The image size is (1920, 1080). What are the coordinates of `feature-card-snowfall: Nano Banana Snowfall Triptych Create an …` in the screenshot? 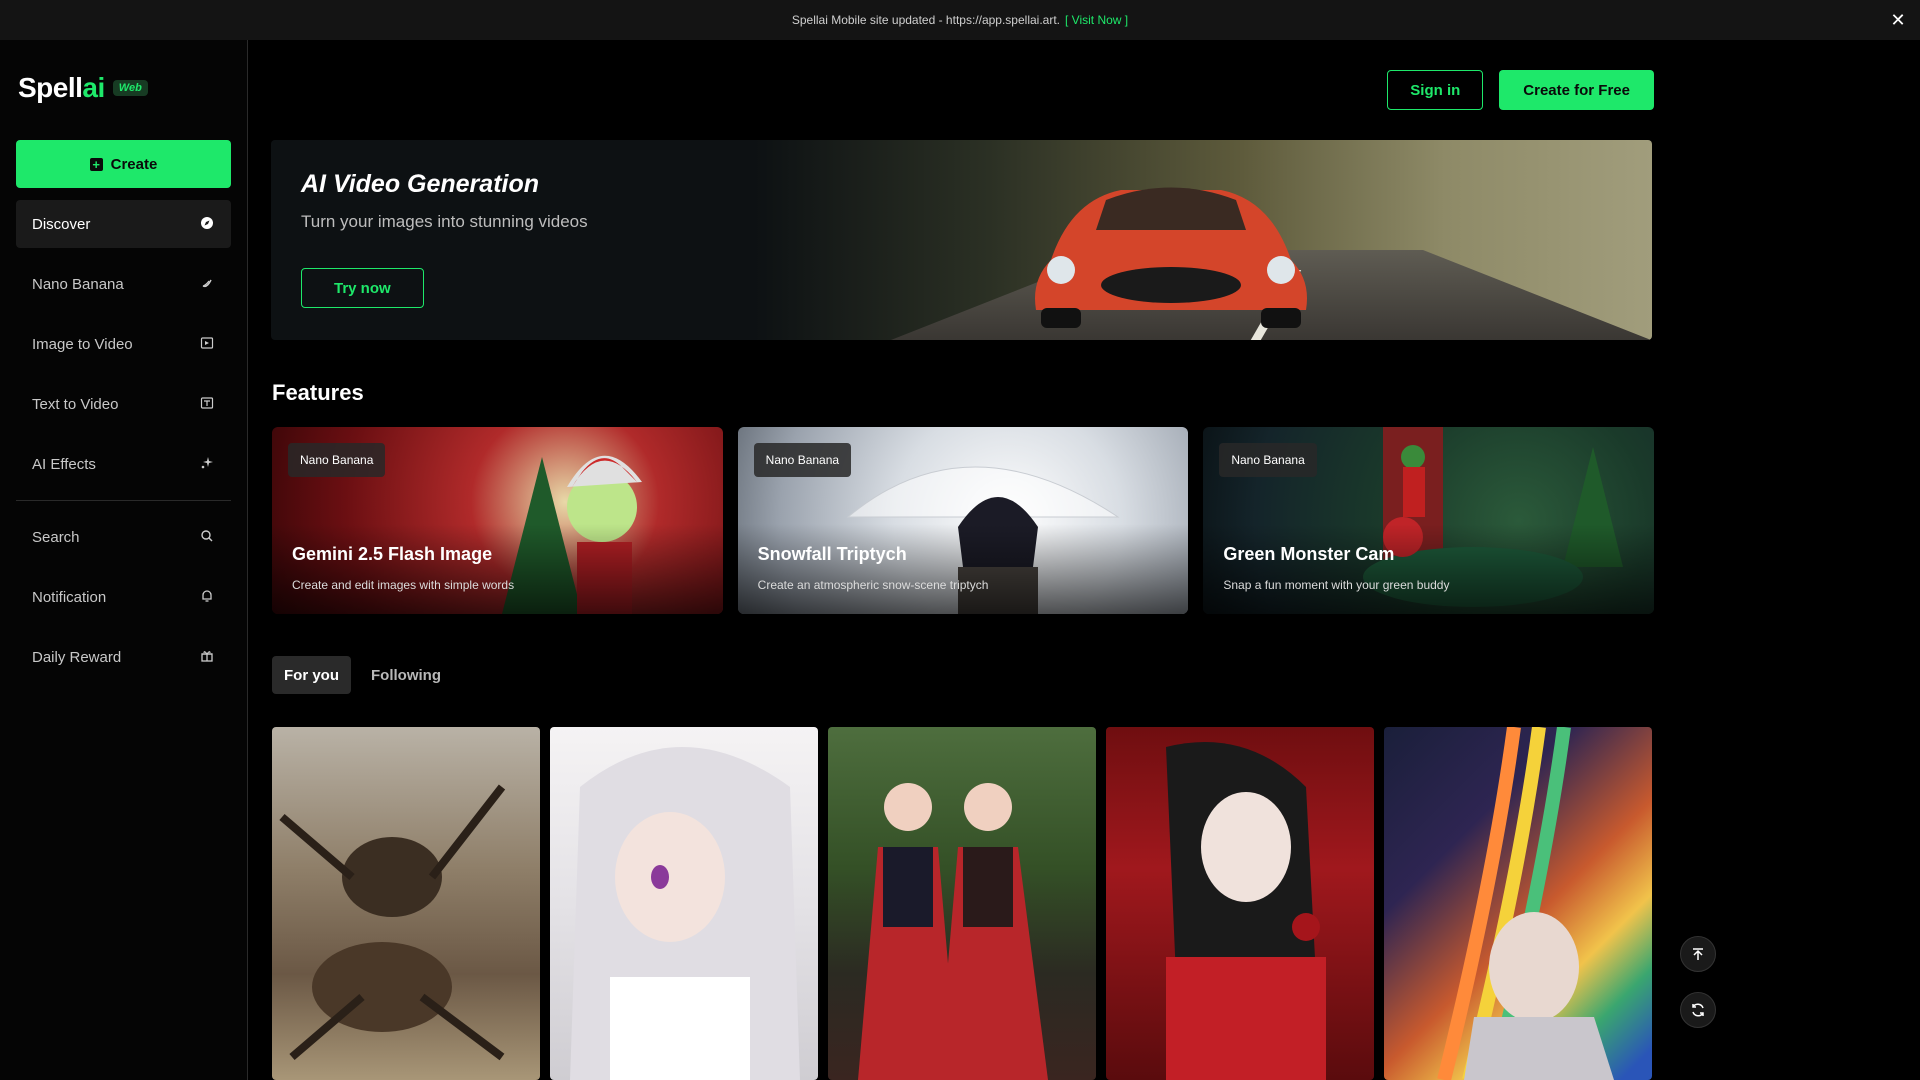 It's located at (963, 520).